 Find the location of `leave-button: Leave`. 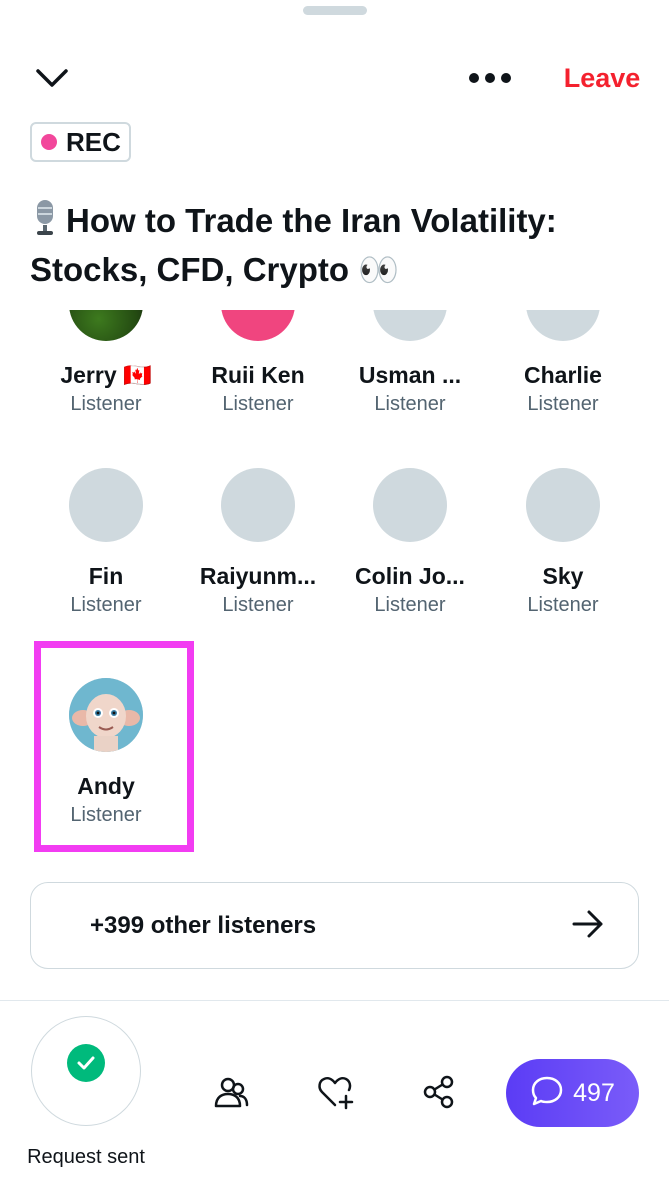

leave-button: Leave is located at coordinates (602, 78).